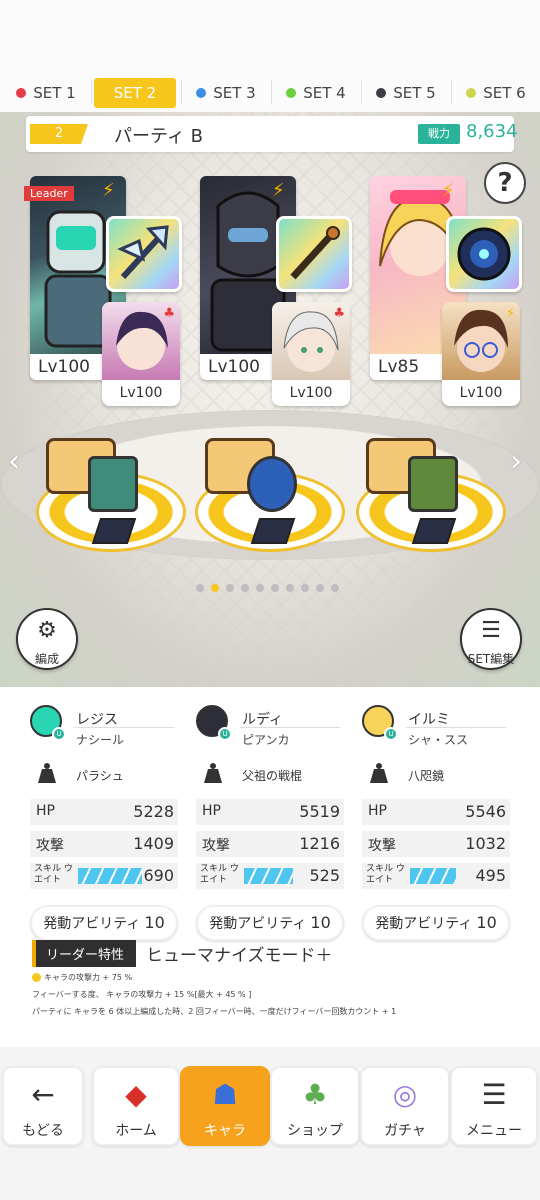 The width and height of the screenshot is (540, 1200). What do you see at coordinates (491, 630) in the screenshot?
I see `list-icon: ☰` at bounding box center [491, 630].